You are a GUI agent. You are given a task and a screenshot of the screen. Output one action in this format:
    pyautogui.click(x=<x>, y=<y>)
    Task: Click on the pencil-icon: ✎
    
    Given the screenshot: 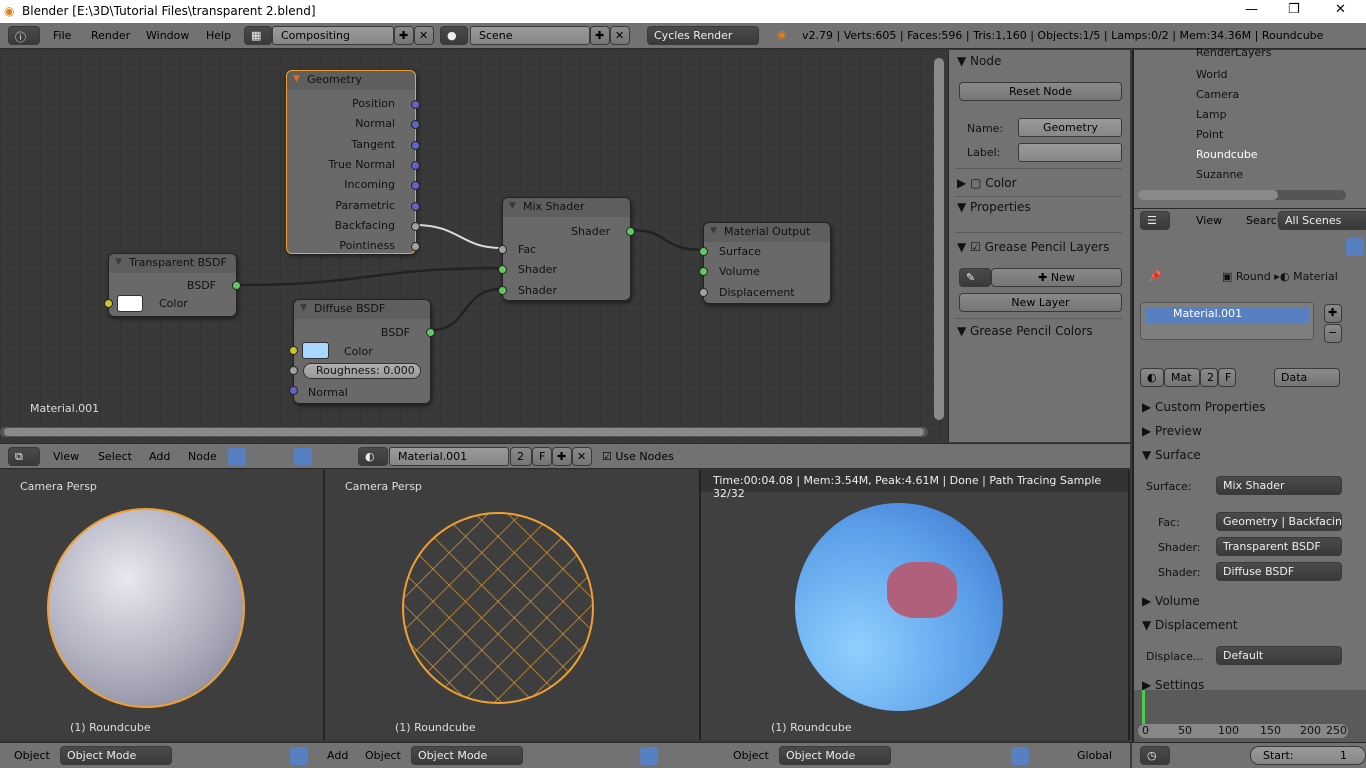 What is the action you would take?
    pyautogui.click(x=975, y=277)
    